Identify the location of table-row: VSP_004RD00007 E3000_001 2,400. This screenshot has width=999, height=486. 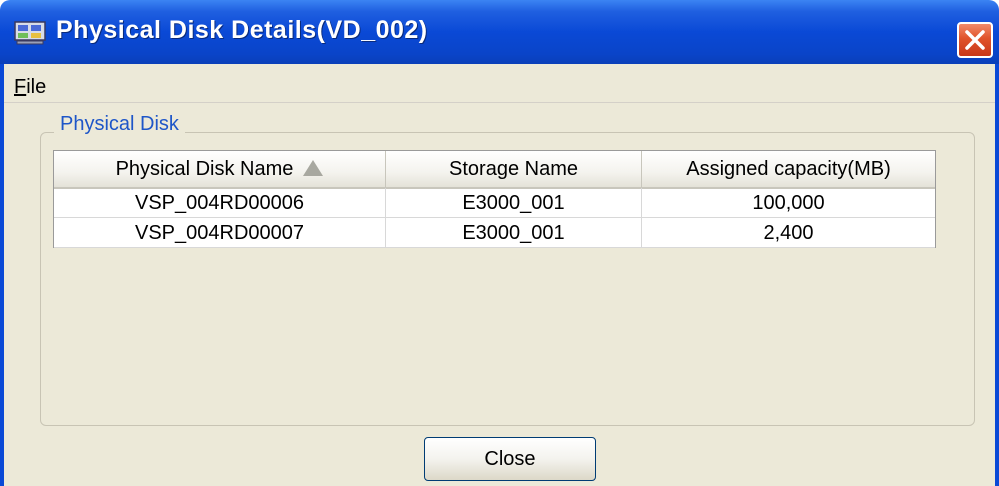
(494, 233).